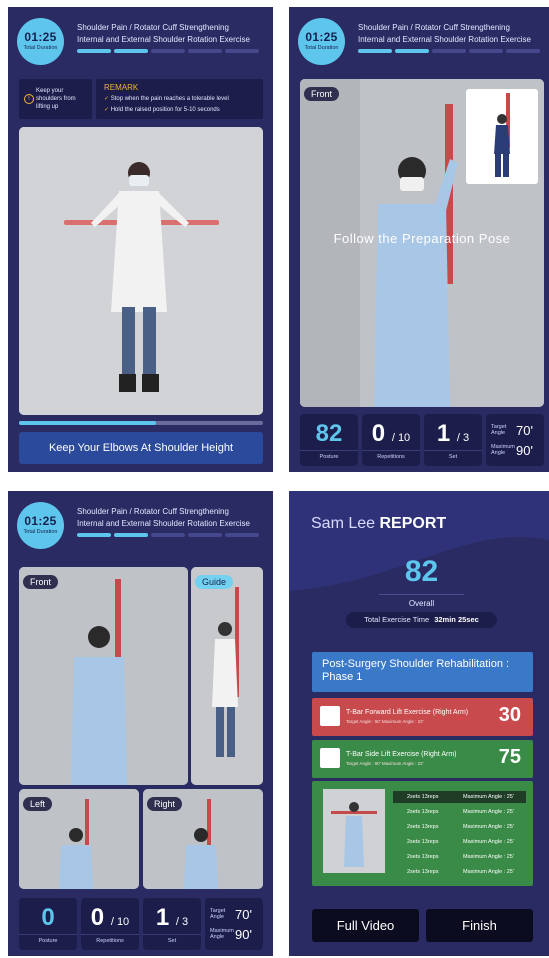  Describe the element at coordinates (162, 917) in the screenshot. I see `set-count: 1` at that location.